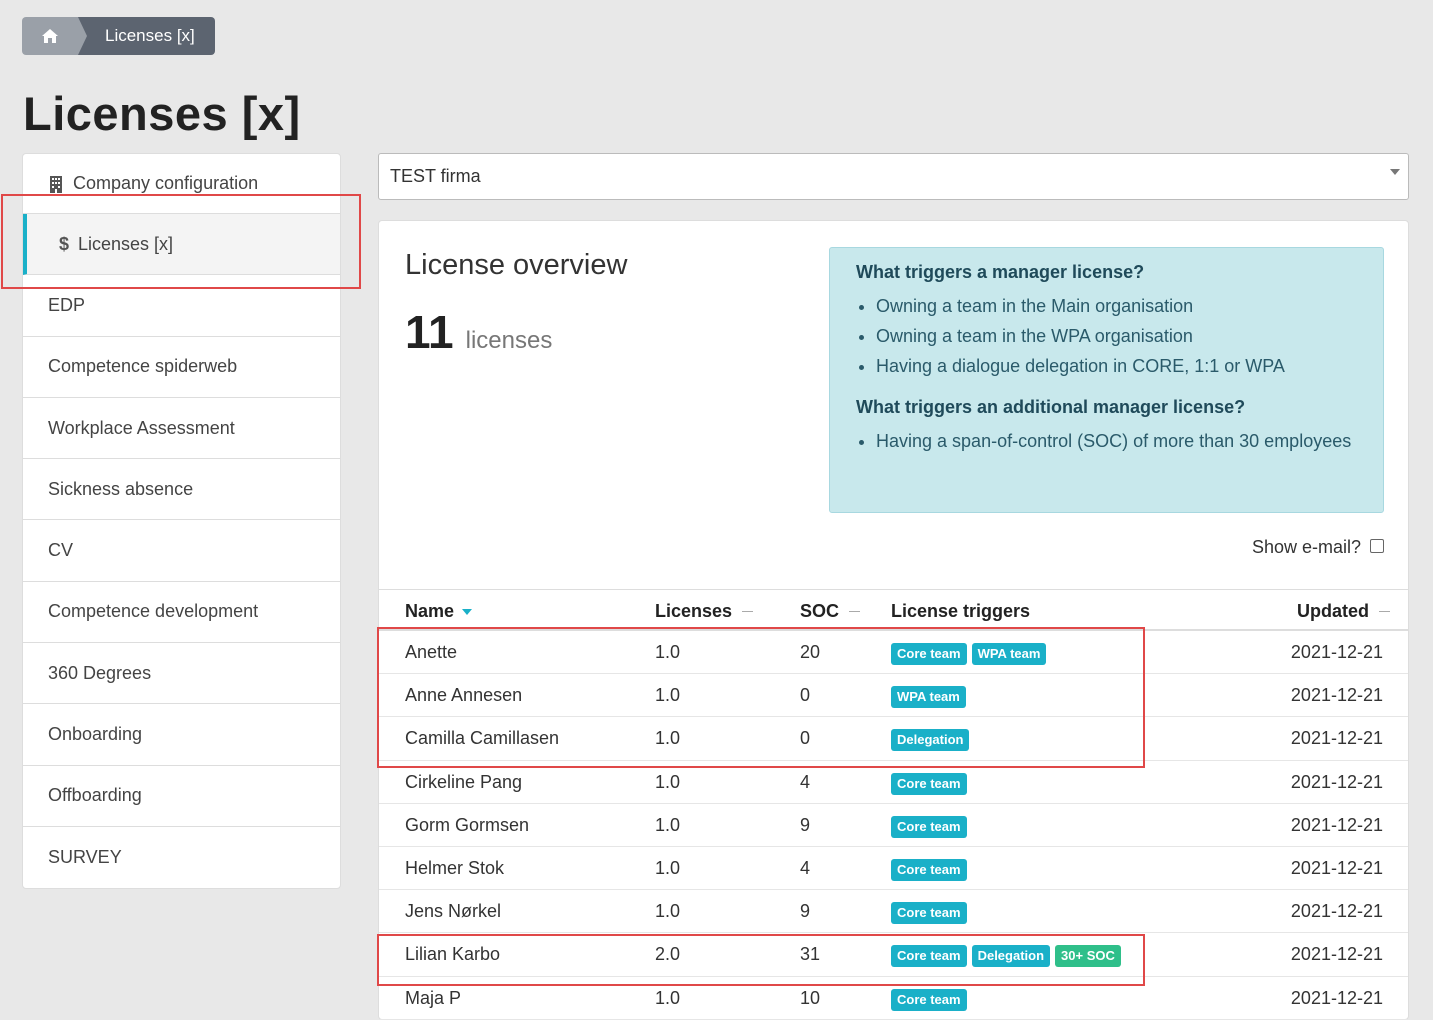 Image resolution: width=1433 pixels, height=1020 pixels. Describe the element at coordinates (810, 652) in the screenshot. I see `cell-soc: 20` at that location.